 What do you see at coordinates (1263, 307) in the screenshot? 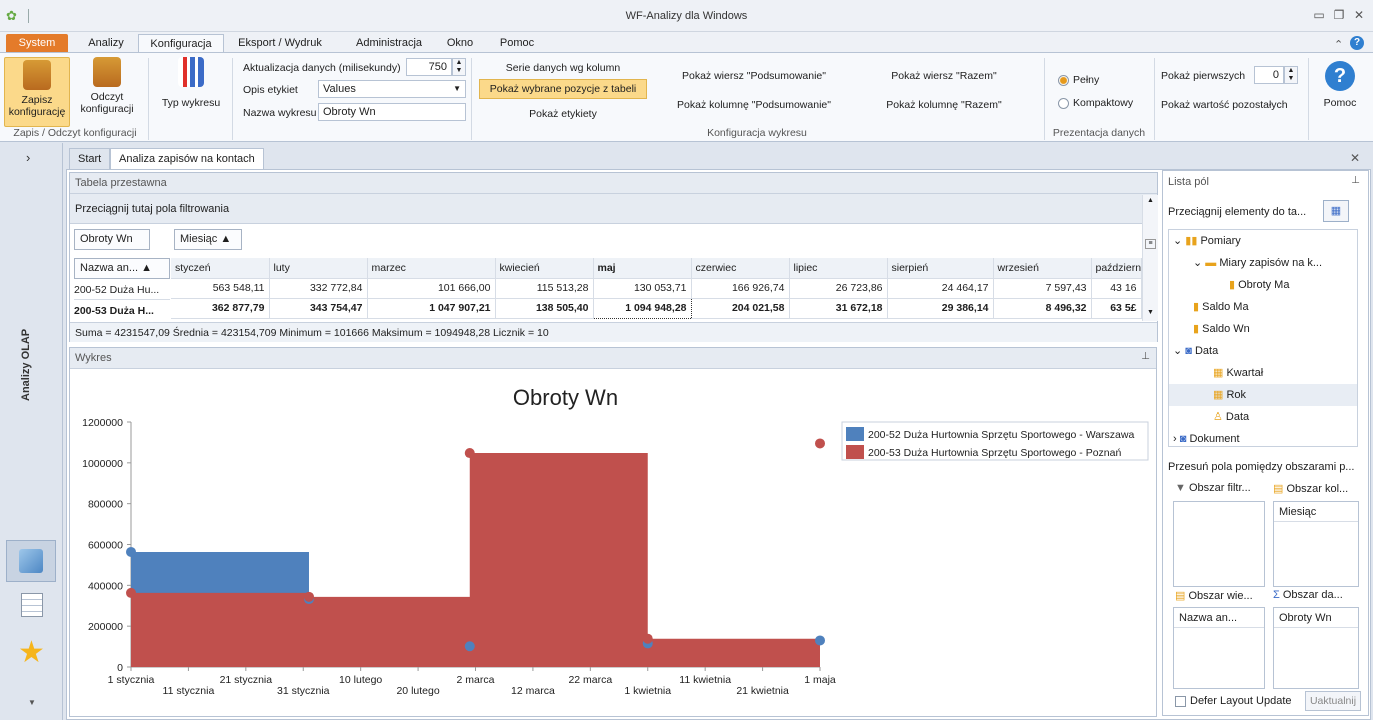
I see `tree-node: ▮ Saldo Ma` at bounding box center [1263, 307].